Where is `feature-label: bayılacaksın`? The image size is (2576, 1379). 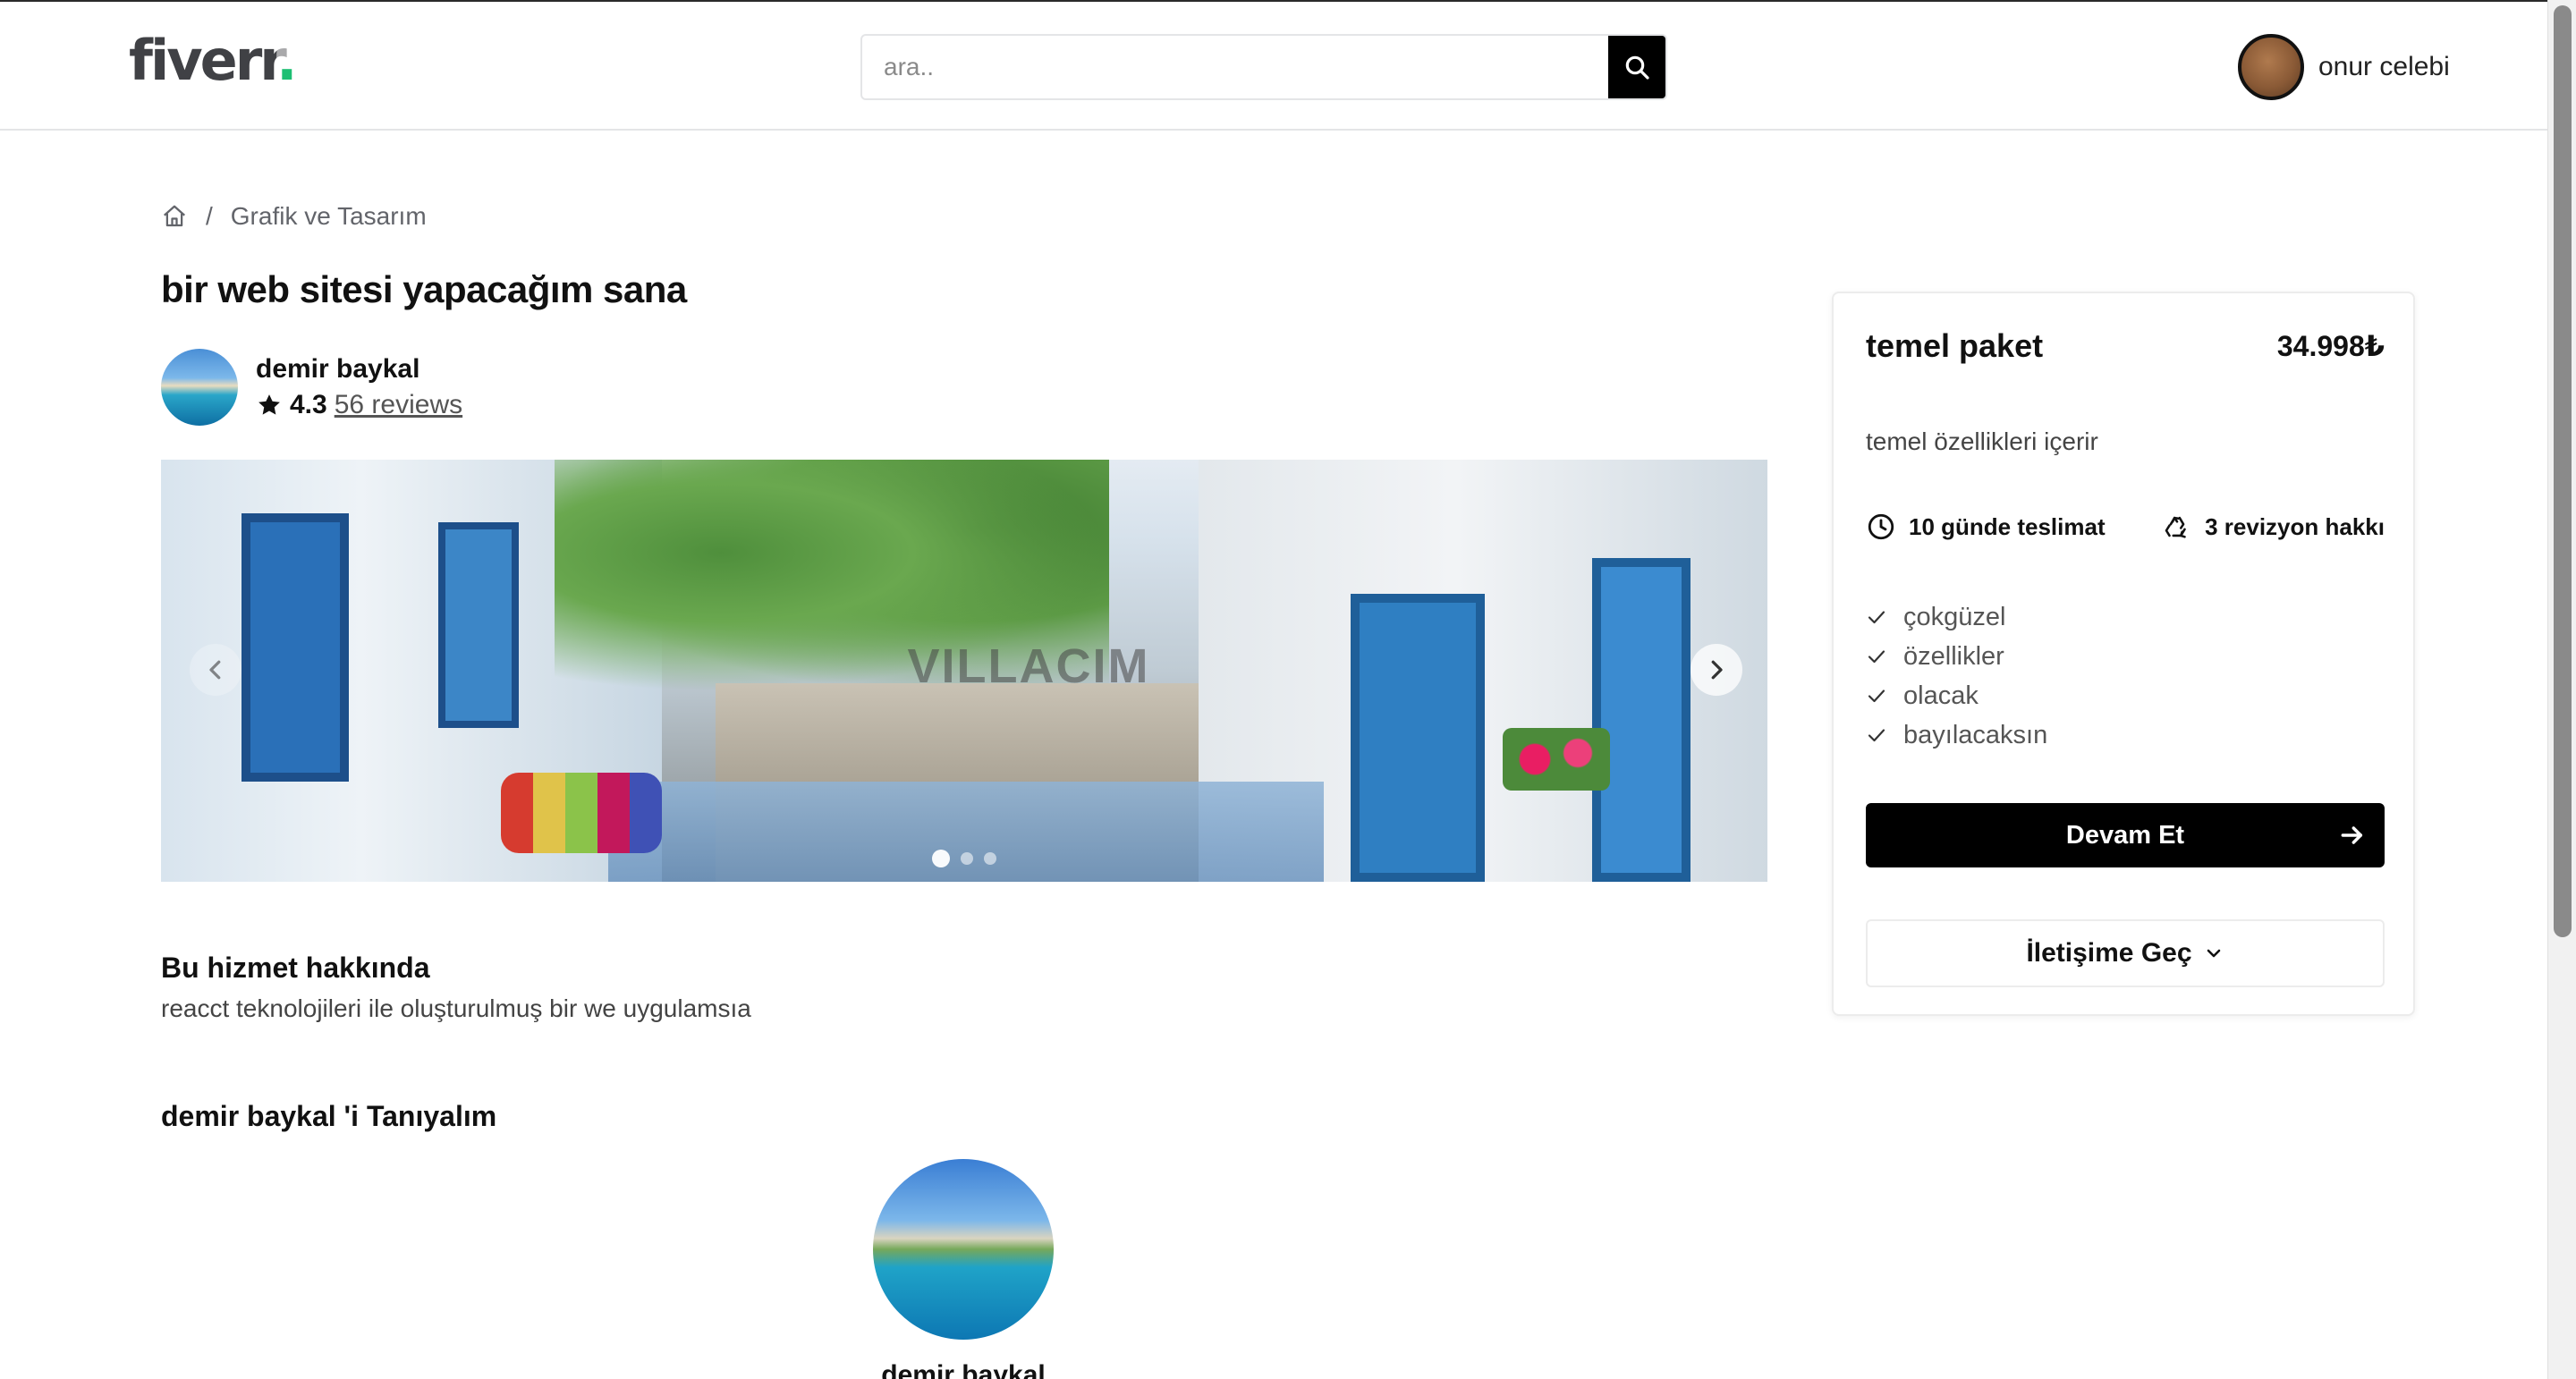 feature-label: bayılacaksın is located at coordinates (1975, 734).